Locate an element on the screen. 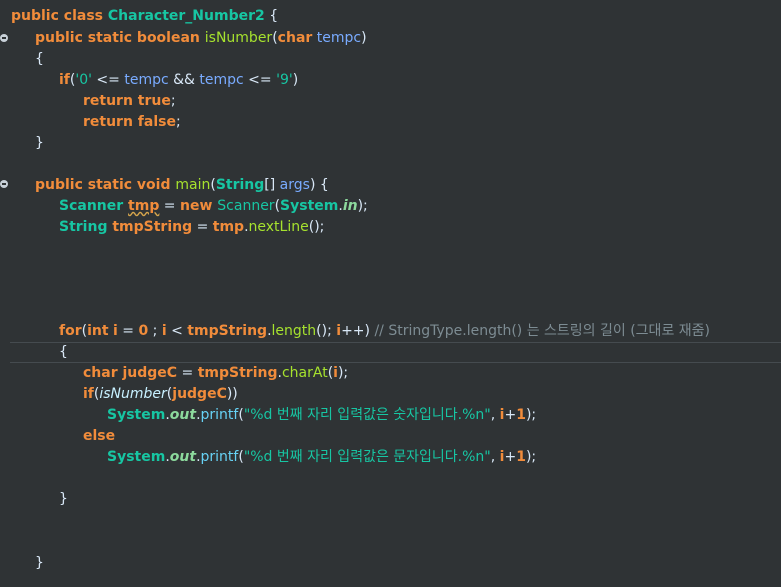 This screenshot has width=781, height=587. class-name: Scanner is located at coordinates (246, 206).